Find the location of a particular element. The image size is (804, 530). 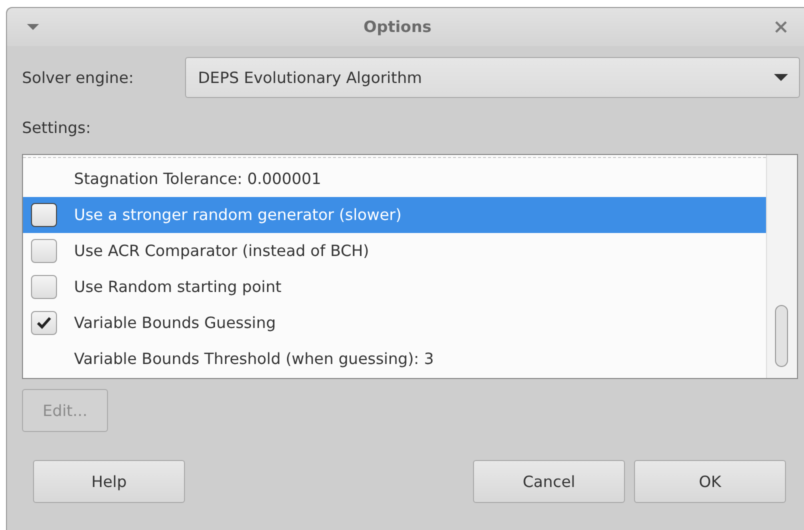

settings-row: Use ACR Comparator (instead of BCH) is located at coordinates (394, 251).